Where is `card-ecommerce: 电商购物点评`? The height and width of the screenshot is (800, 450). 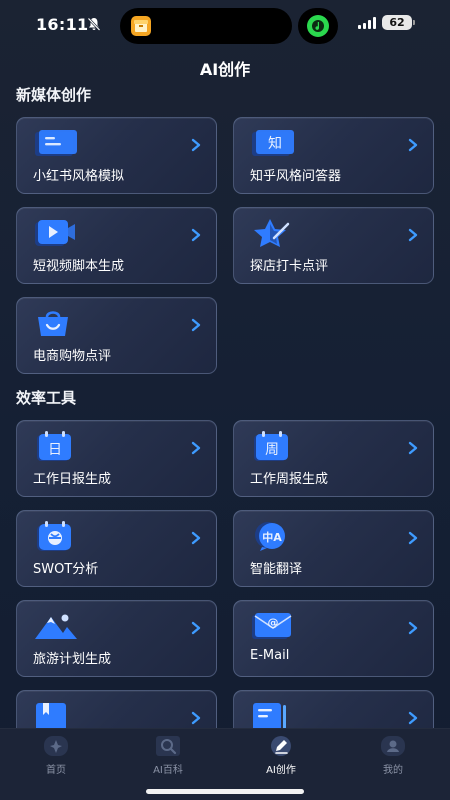 card-ecommerce: 电商购物点评 is located at coordinates (116, 335).